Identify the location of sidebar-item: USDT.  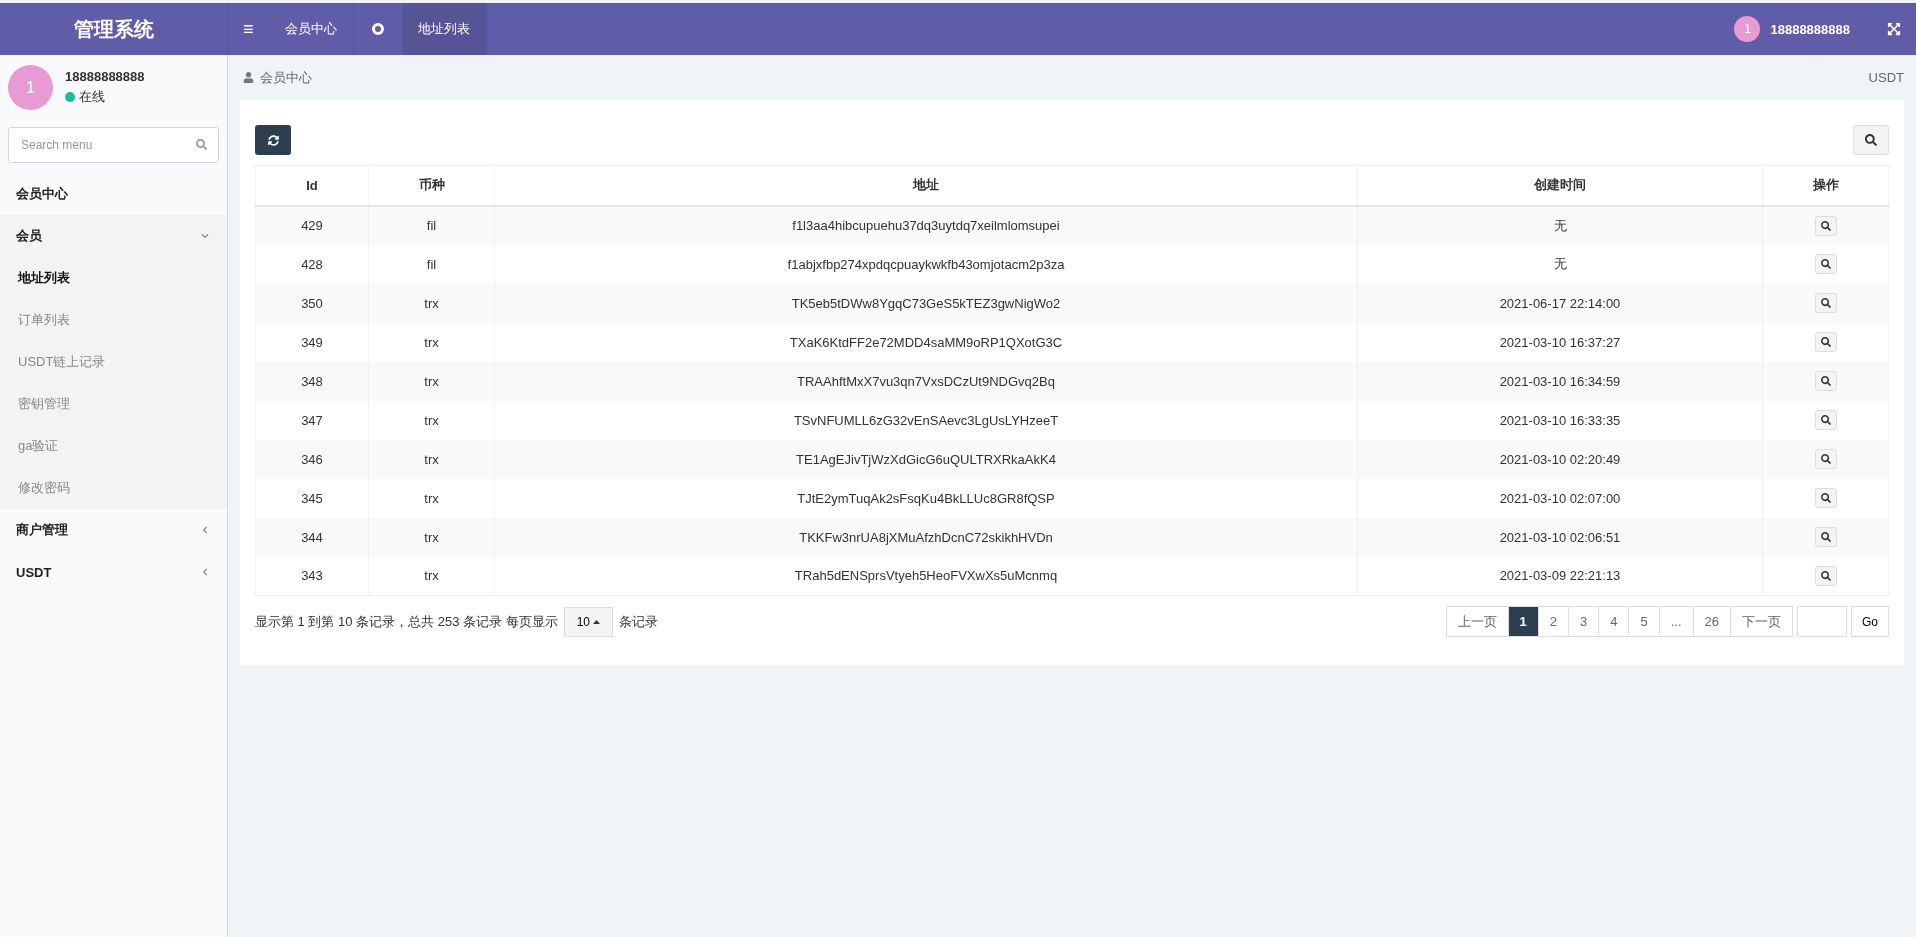
(113, 572).